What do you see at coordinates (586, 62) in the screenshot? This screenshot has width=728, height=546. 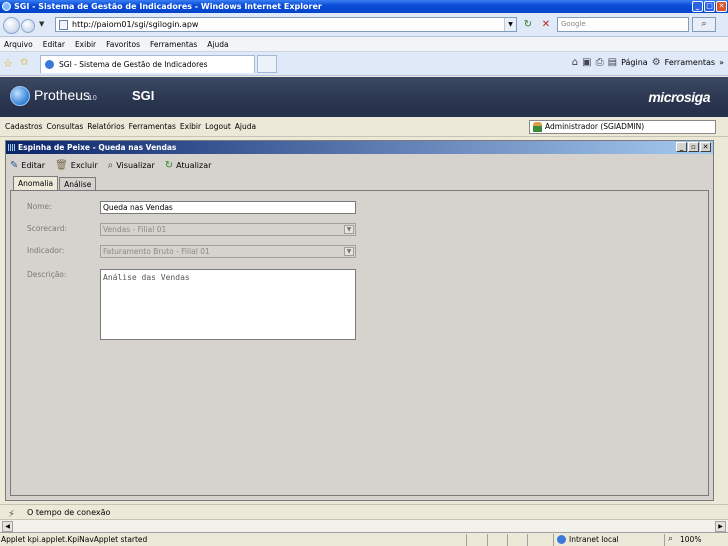 I see `feeds-icon: ▣` at bounding box center [586, 62].